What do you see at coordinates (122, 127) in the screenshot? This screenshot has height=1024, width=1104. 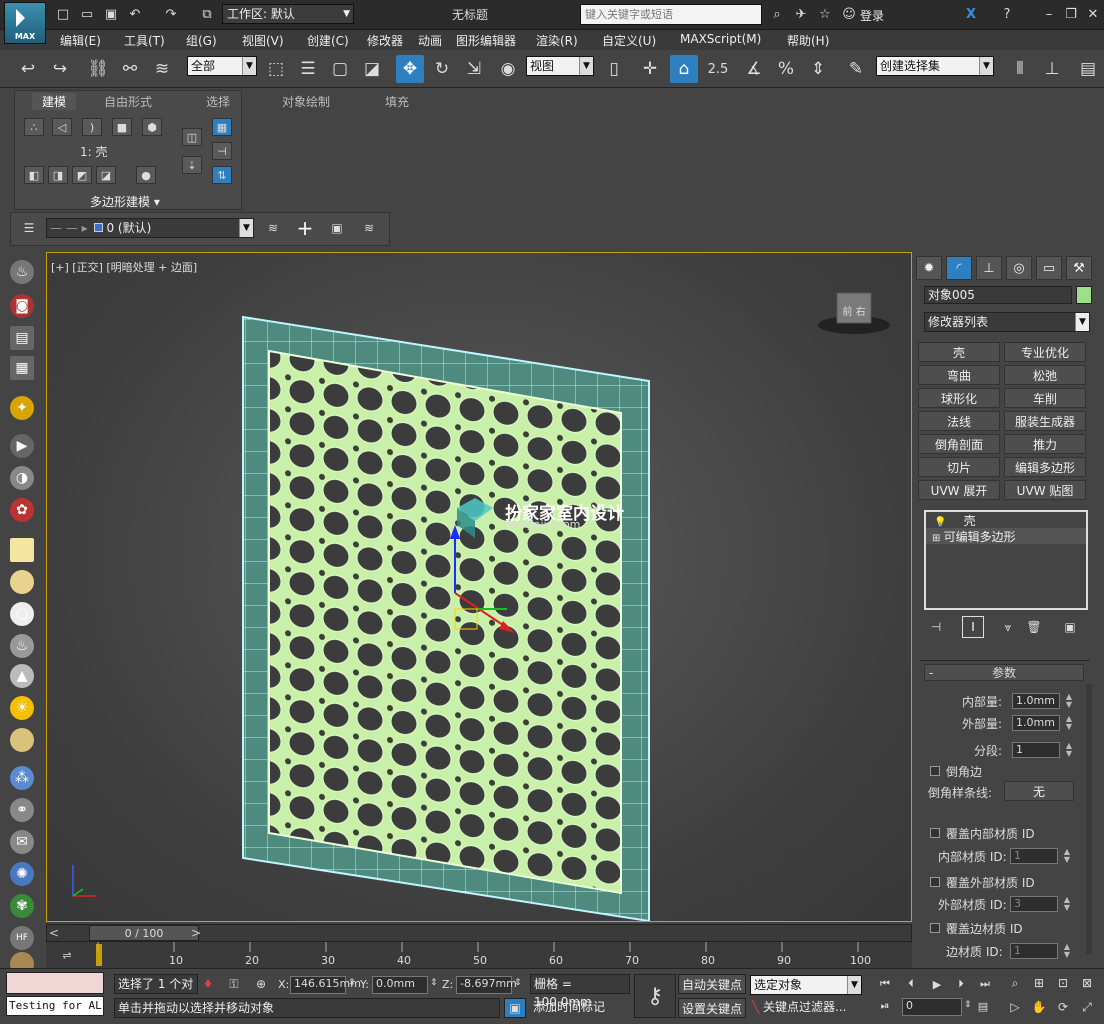 I see `polygon-icon: ■` at bounding box center [122, 127].